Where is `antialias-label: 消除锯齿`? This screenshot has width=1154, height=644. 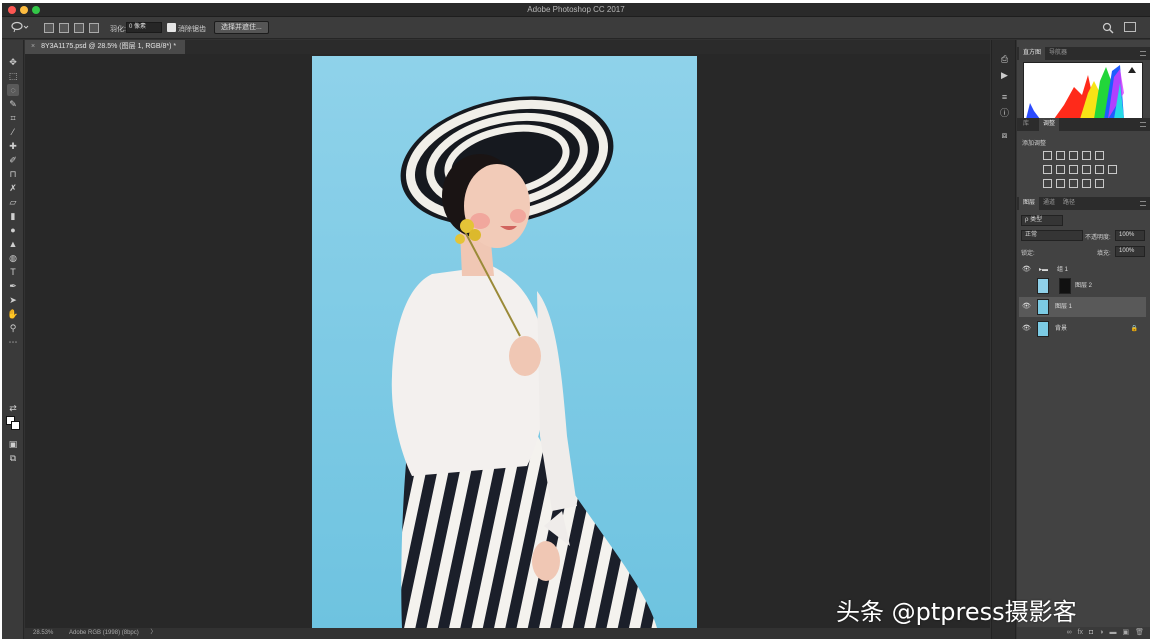 antialias-label: 消除锯齿 is located at coordinates (192, 29).